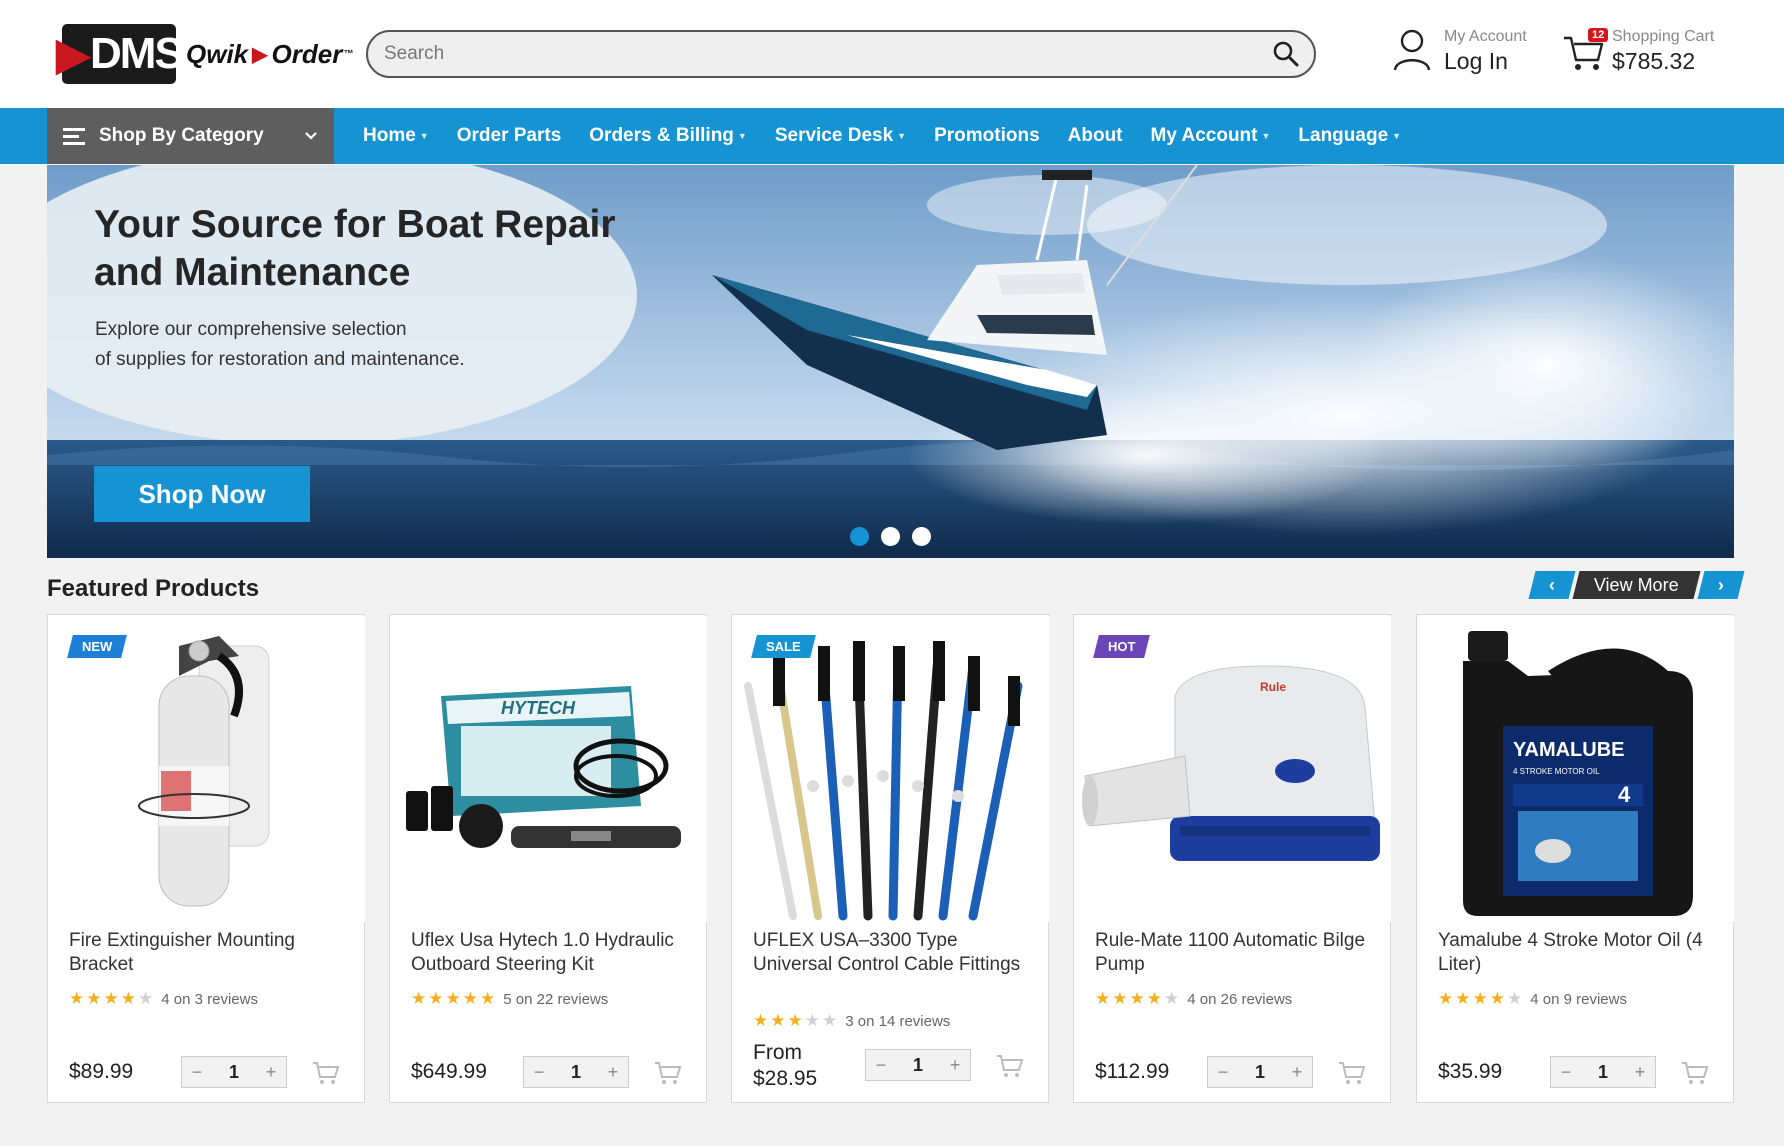 This screenshot has width=1784, height=1146. I want to click on menu-icon, so click(74, 136).